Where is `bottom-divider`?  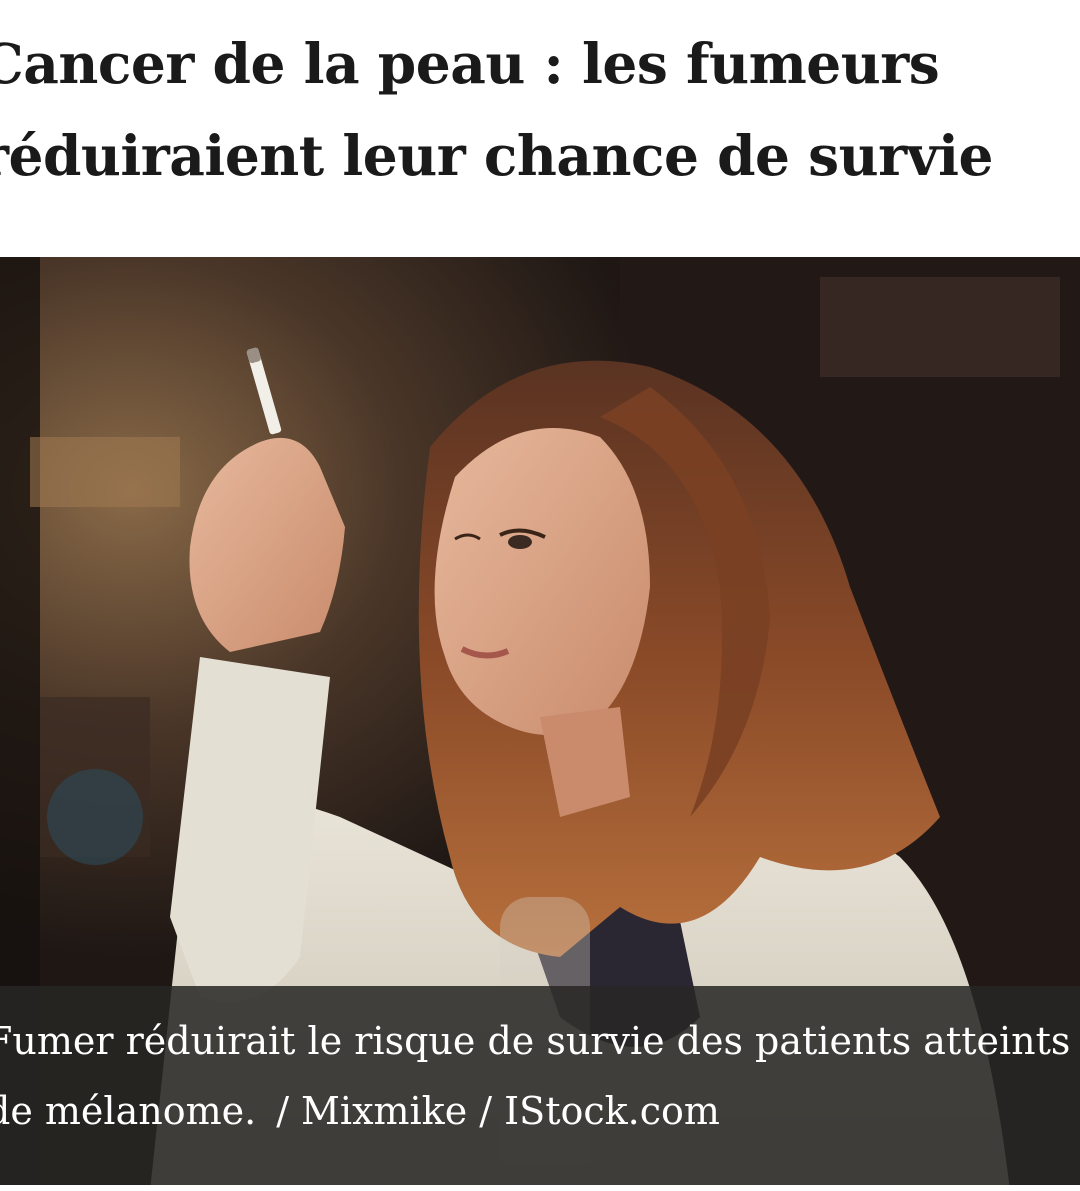 bottom-divider is located at coordinates (540, 1188).